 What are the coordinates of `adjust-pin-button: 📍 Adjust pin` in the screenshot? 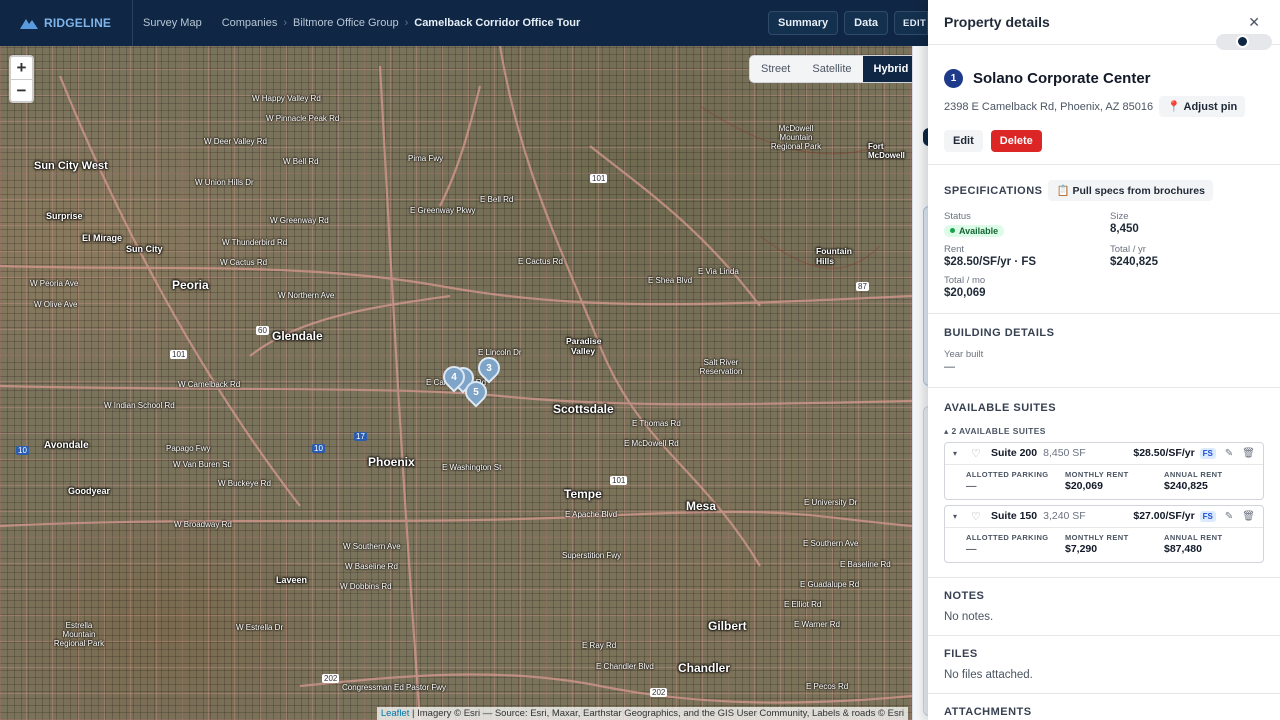 It's located at (1202, 106).